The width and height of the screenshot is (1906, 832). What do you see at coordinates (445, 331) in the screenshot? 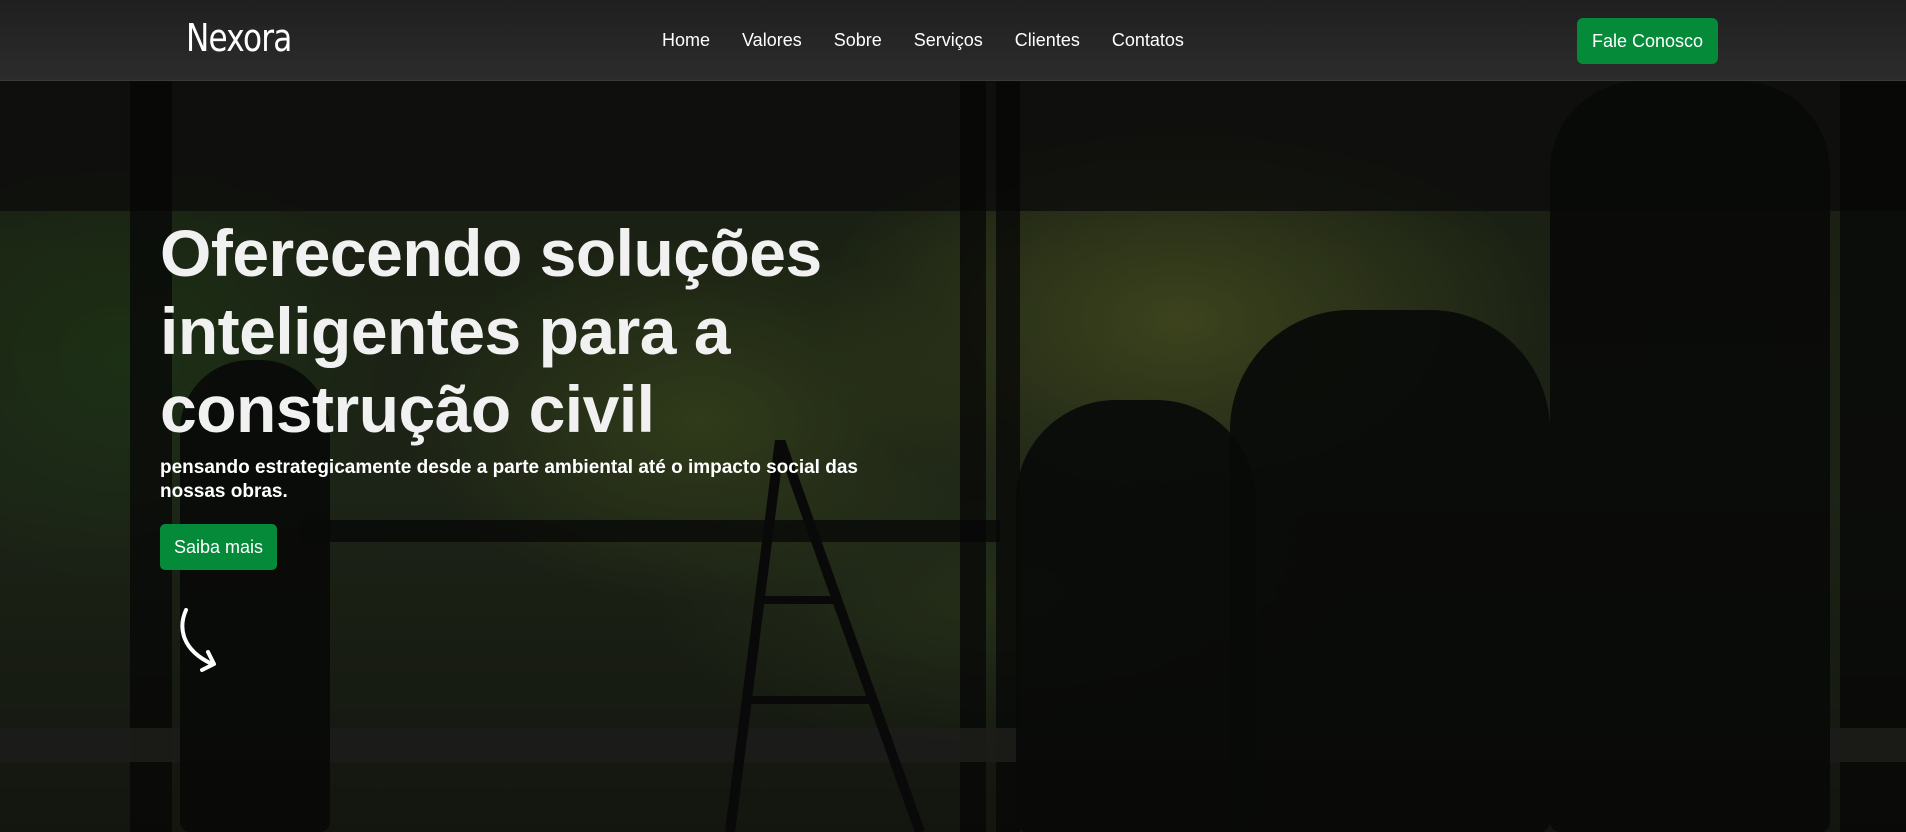
I see `headline-line-2: inteligentes para a` at bounding box center [445, 331].